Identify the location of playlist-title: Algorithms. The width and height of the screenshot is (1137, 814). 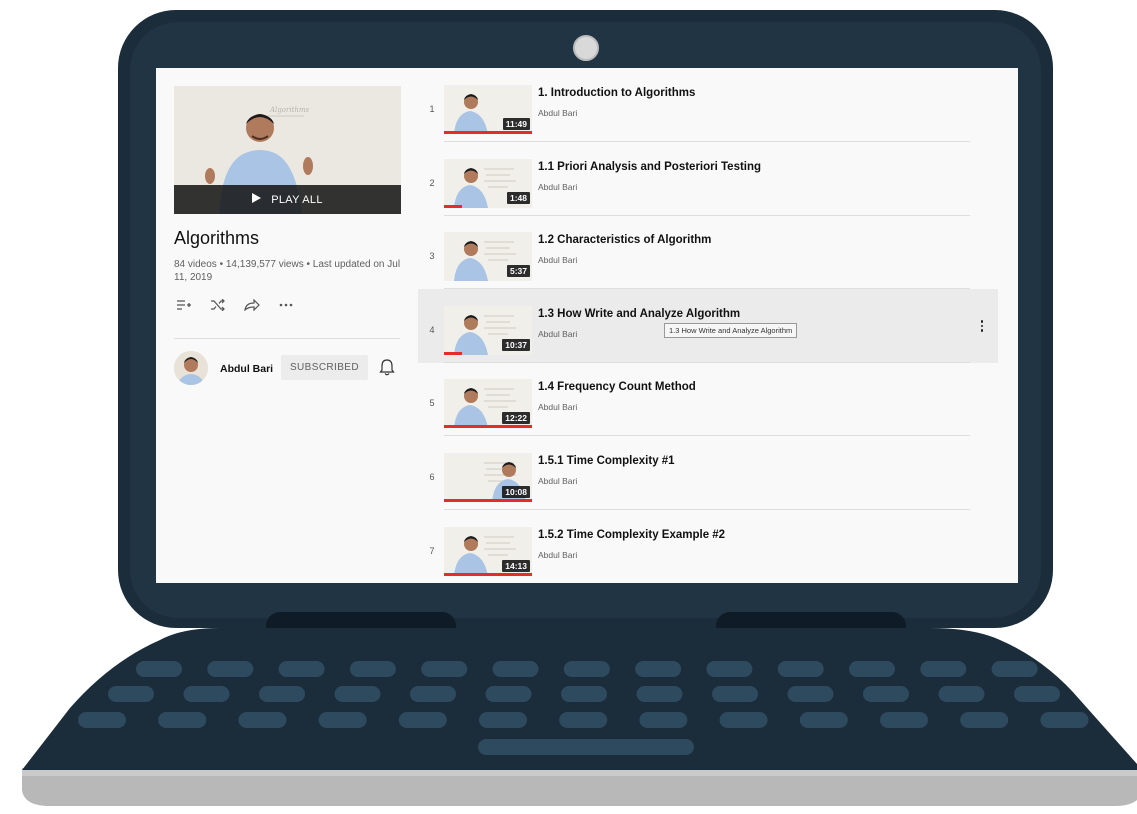
(217, 238).